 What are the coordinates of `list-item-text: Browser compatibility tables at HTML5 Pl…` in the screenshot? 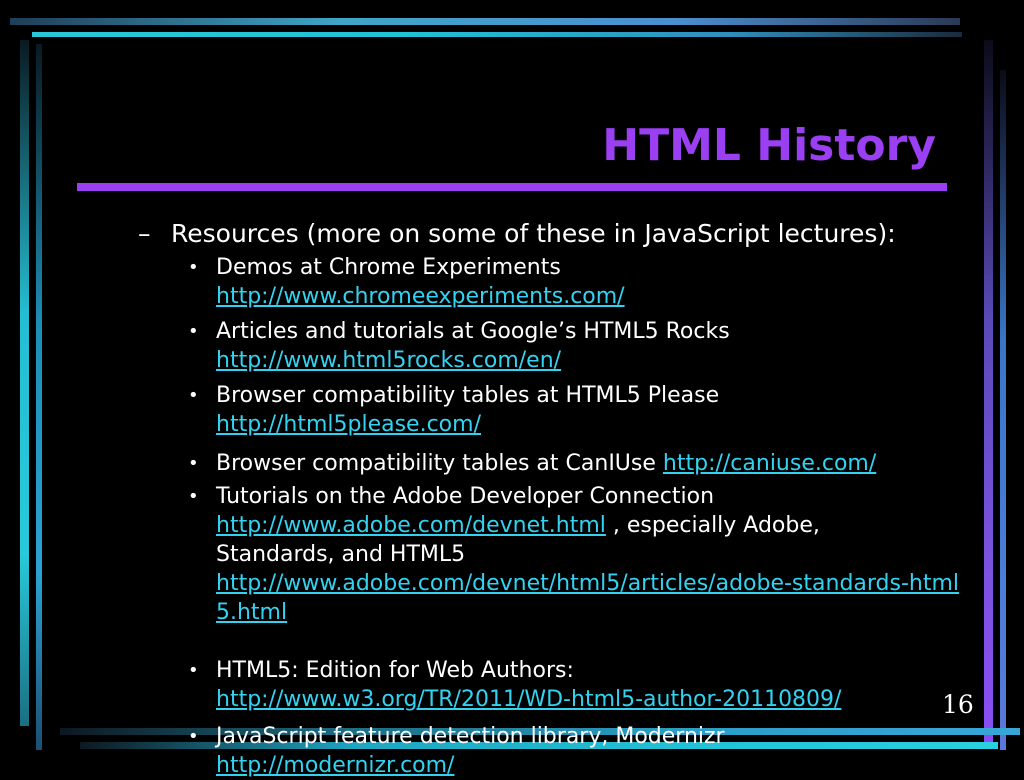 It's located at (468, 395).